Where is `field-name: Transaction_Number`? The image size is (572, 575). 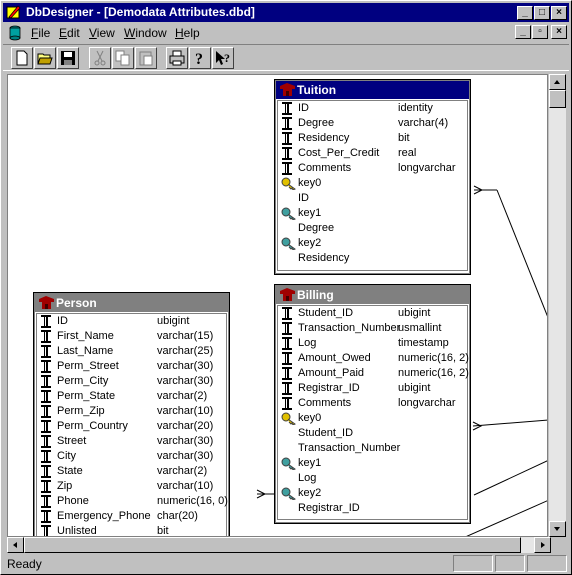
field-name: Transaction_Number is located at coordinates (349, 448).